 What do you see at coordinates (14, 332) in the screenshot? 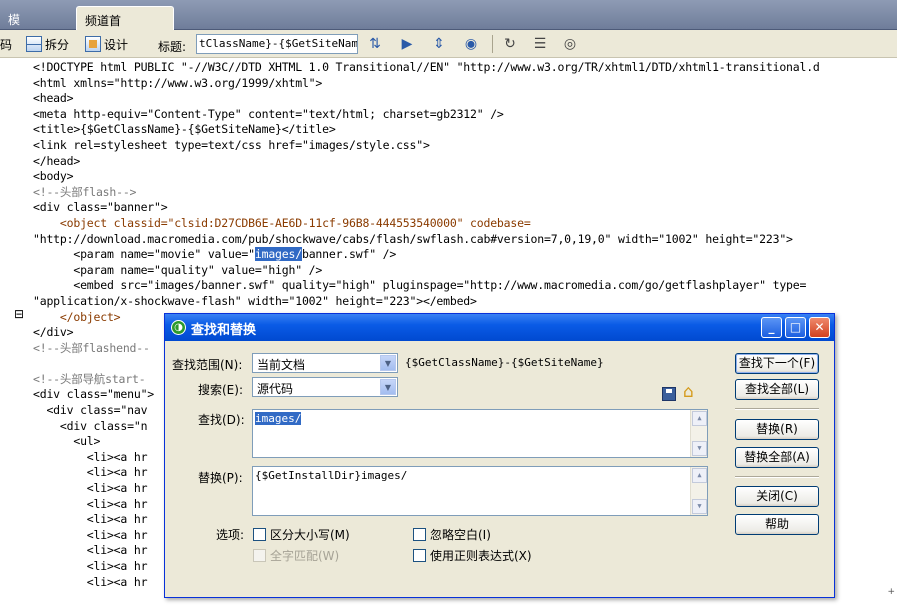
I see `code-gutter: ⊟` at bounding box center [14, 332].